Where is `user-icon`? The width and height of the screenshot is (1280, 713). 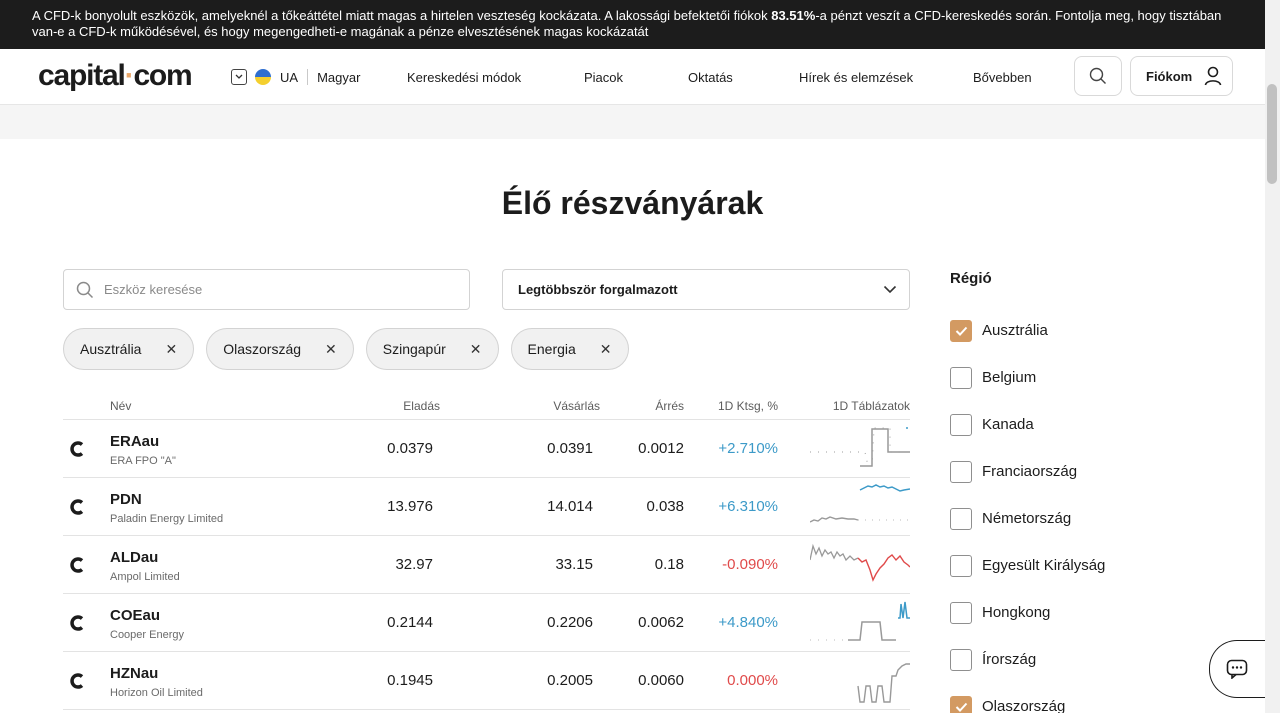 user-icon is located at coordinates (1213, 76).